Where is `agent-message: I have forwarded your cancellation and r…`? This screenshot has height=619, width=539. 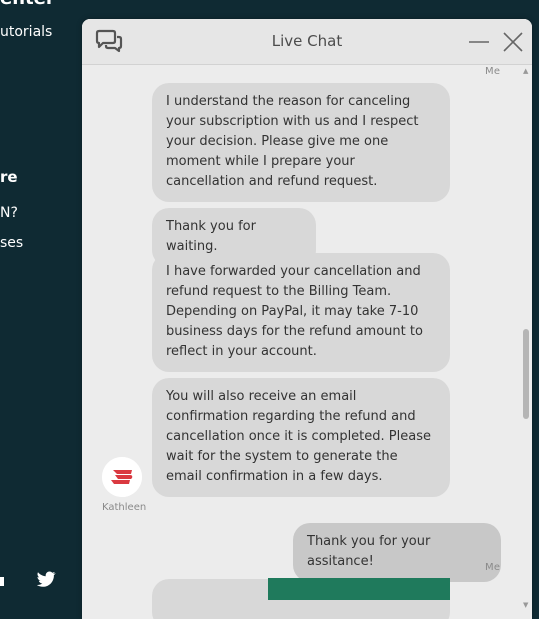
agent-message: I have forwarded your cancellation and r… is located at coordinates (301, 312).